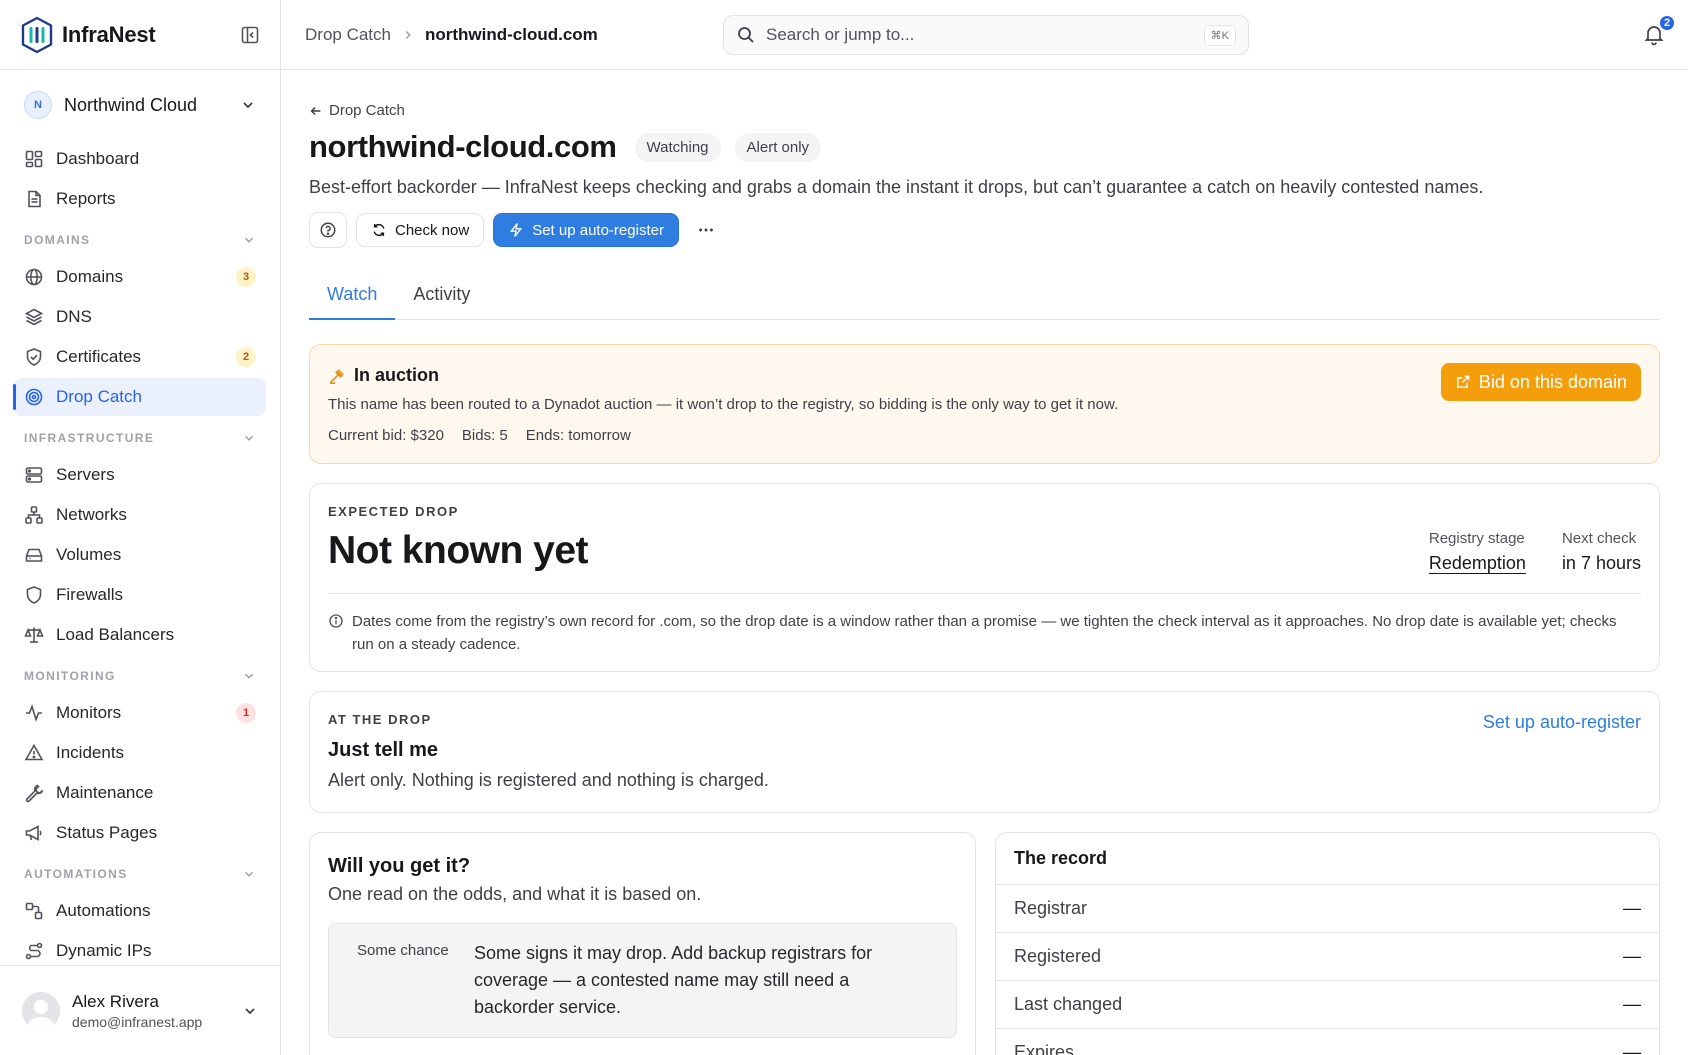 Image resolution: width=1688 pixels, height=1055 pixels. What do you see at coordinates (598, 230) in the screenshot?
I see `set-up-auto-register-label: Set up auto-register` at bounding box center [598, 230].